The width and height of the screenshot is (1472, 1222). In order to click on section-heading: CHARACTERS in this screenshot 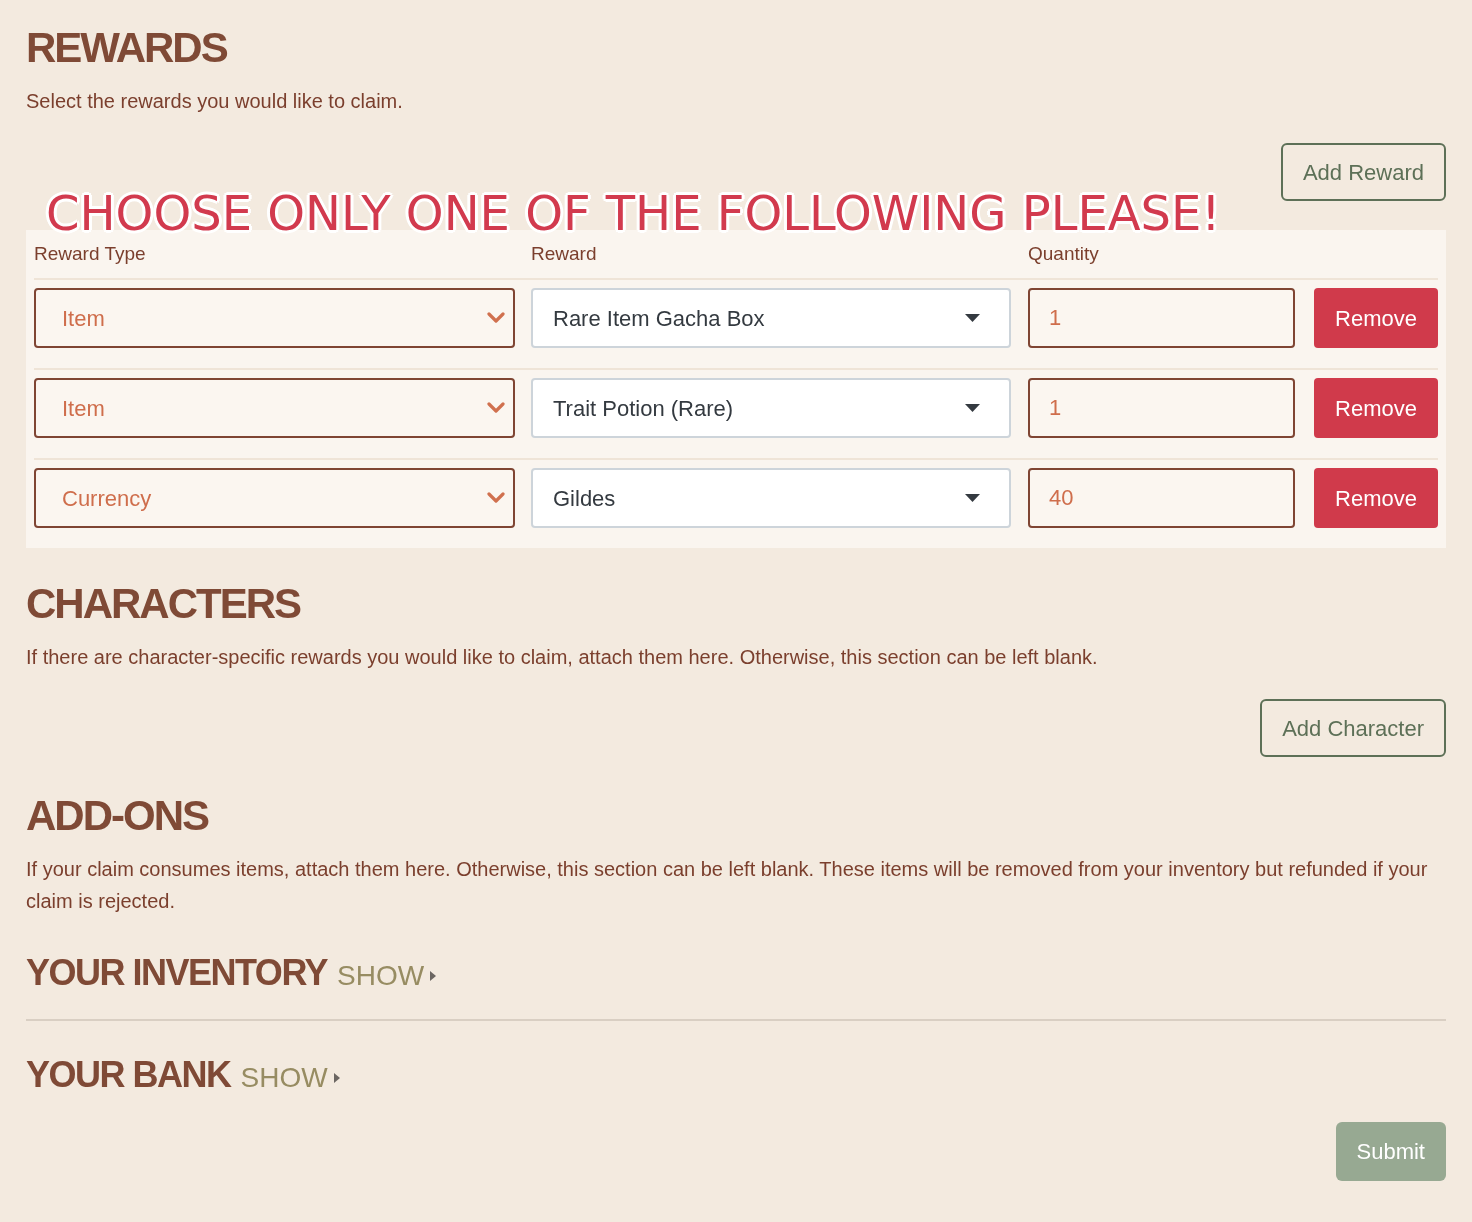, I will do `click(163, 604)`.